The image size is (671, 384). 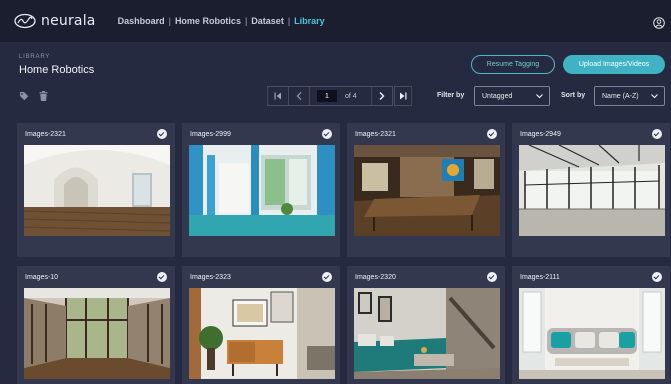 I want to click on filter-label: Filter by, so click(x=451, y=95).